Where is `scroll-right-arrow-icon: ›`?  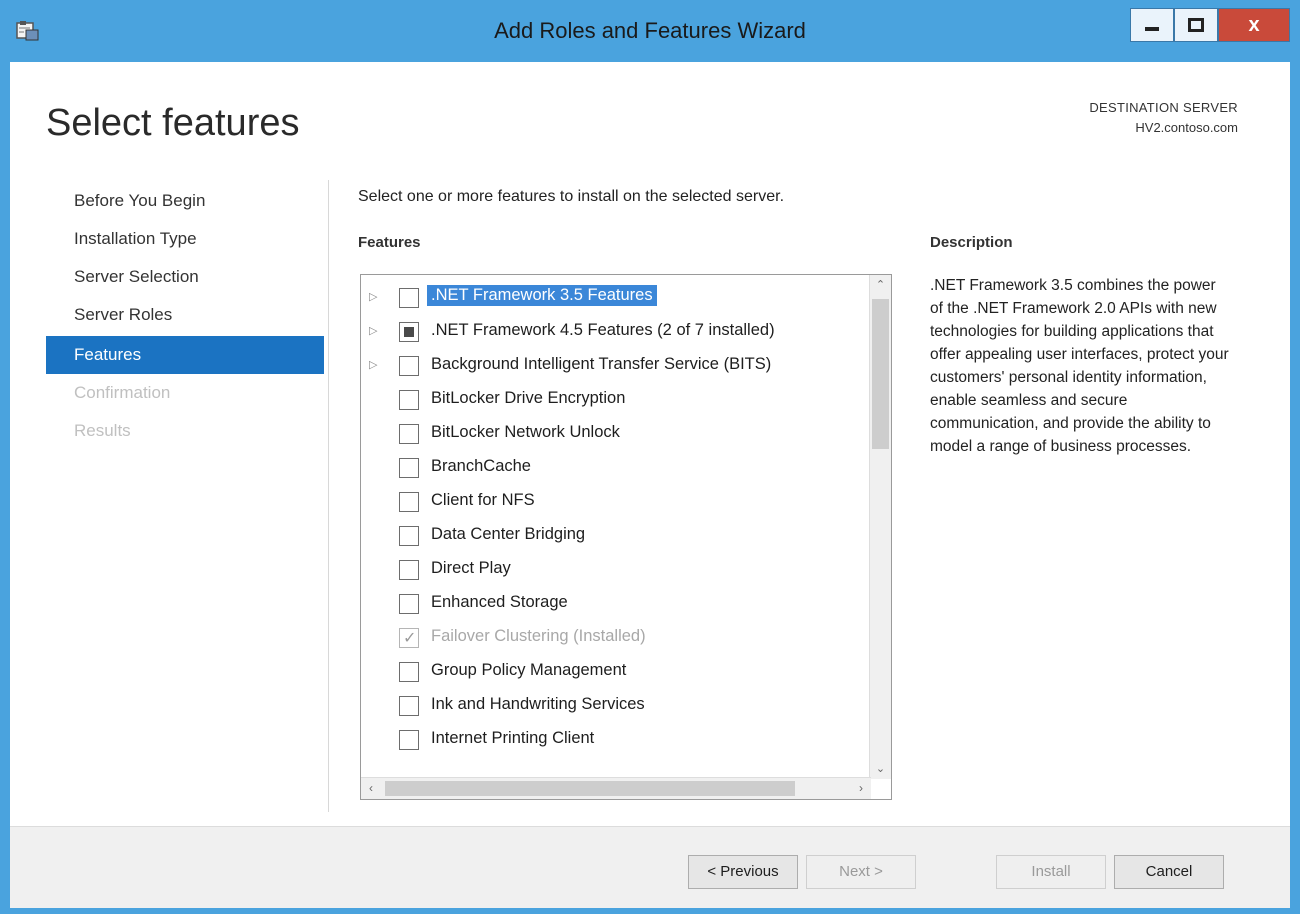
scroll-right-arrow-icon: › is located at coordinates (861, 788).